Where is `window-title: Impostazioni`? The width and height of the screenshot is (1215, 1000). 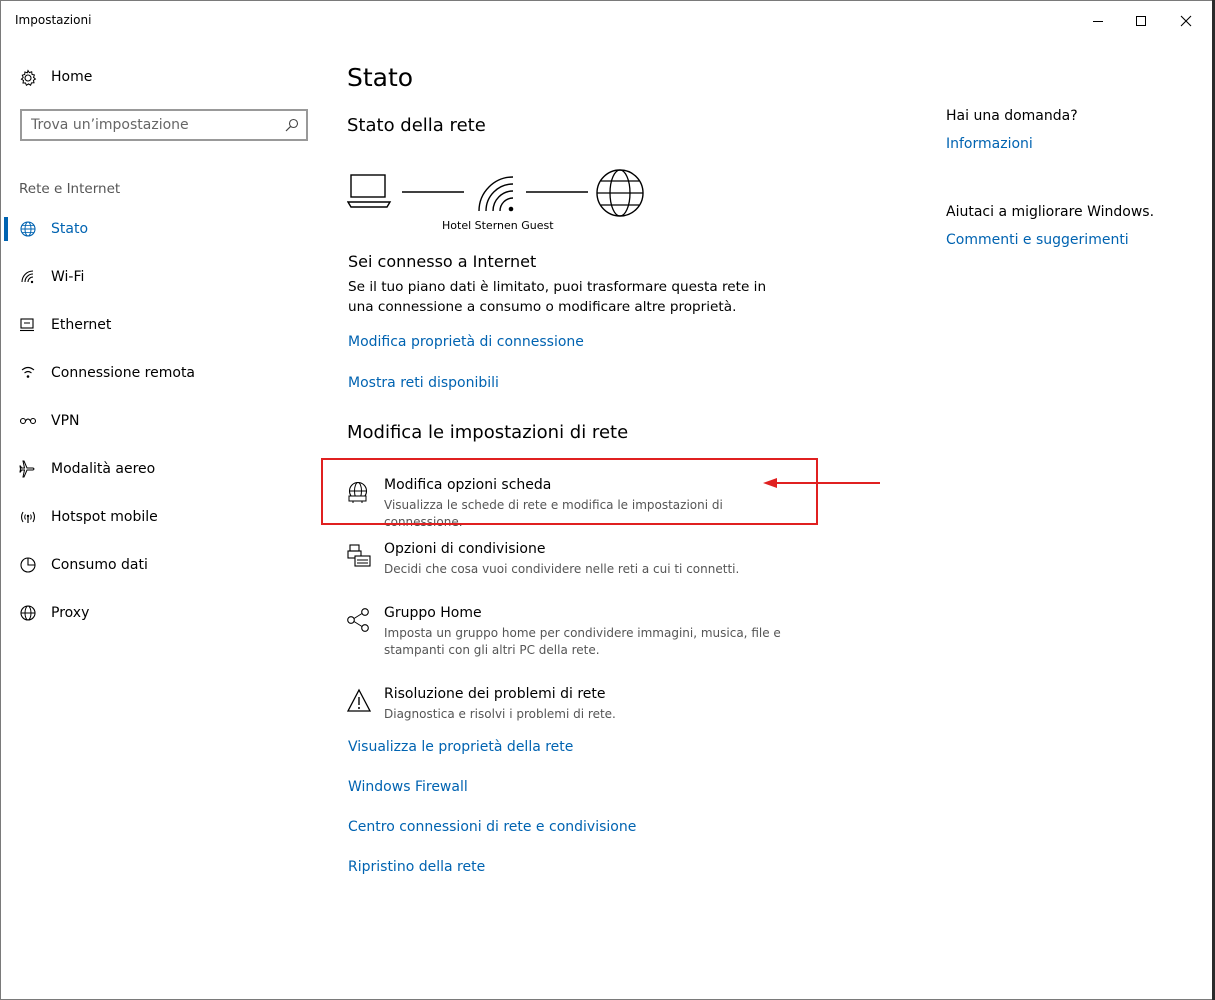
window-title: Impostazioni is located at coordinates (53, 20).